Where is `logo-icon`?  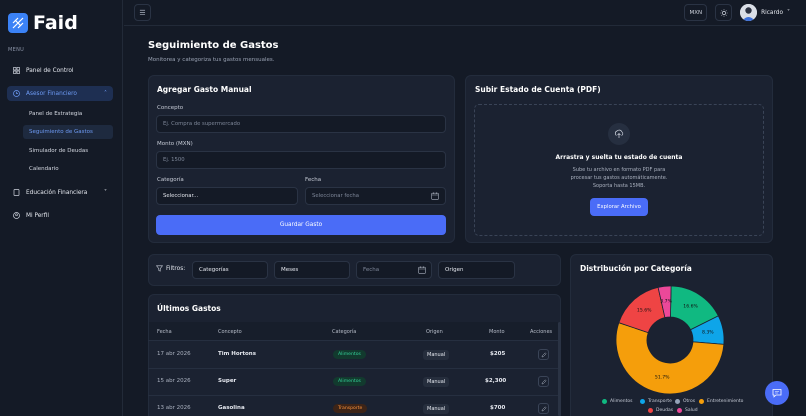
logo-icon is located at coordinates (18, 23).